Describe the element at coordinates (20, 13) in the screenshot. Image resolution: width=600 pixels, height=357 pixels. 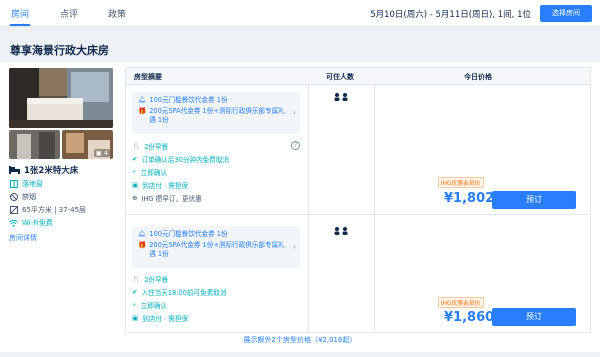
I see `tab-rooms: 房间` at that location.